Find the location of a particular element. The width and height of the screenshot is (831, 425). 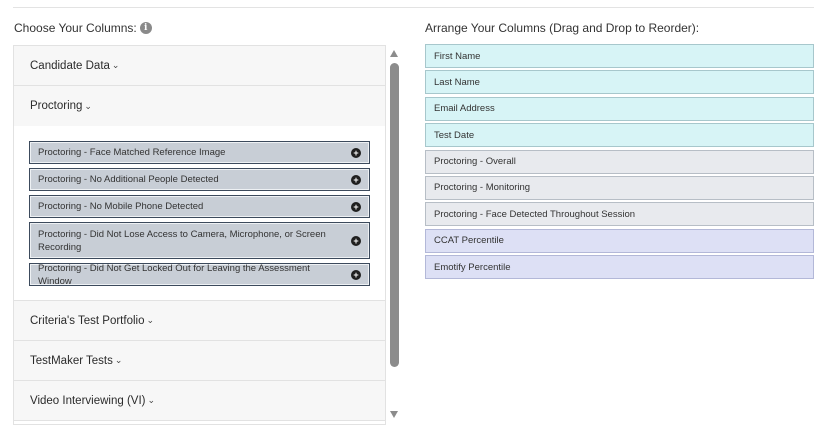

section-video-interviewing: Video Interviewing (VI) ⌄ is located at coordinates (199, 401).